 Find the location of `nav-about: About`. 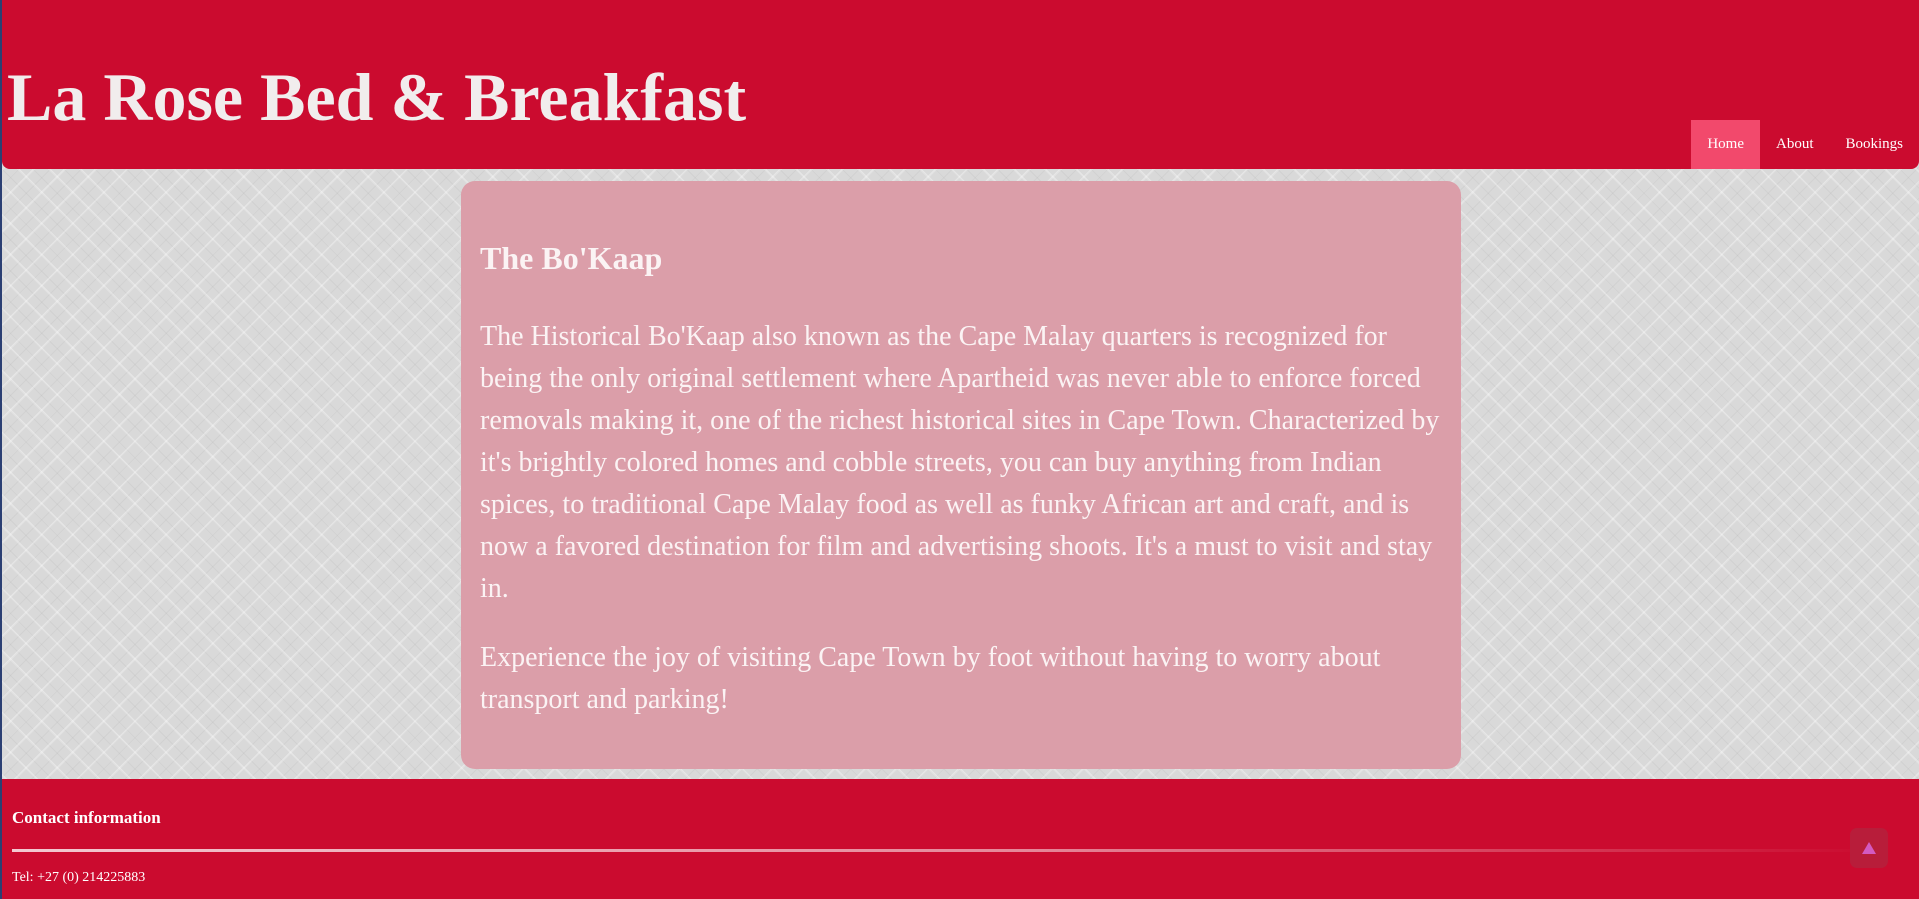

nav-about: About is located at coordinates (1795, 144).